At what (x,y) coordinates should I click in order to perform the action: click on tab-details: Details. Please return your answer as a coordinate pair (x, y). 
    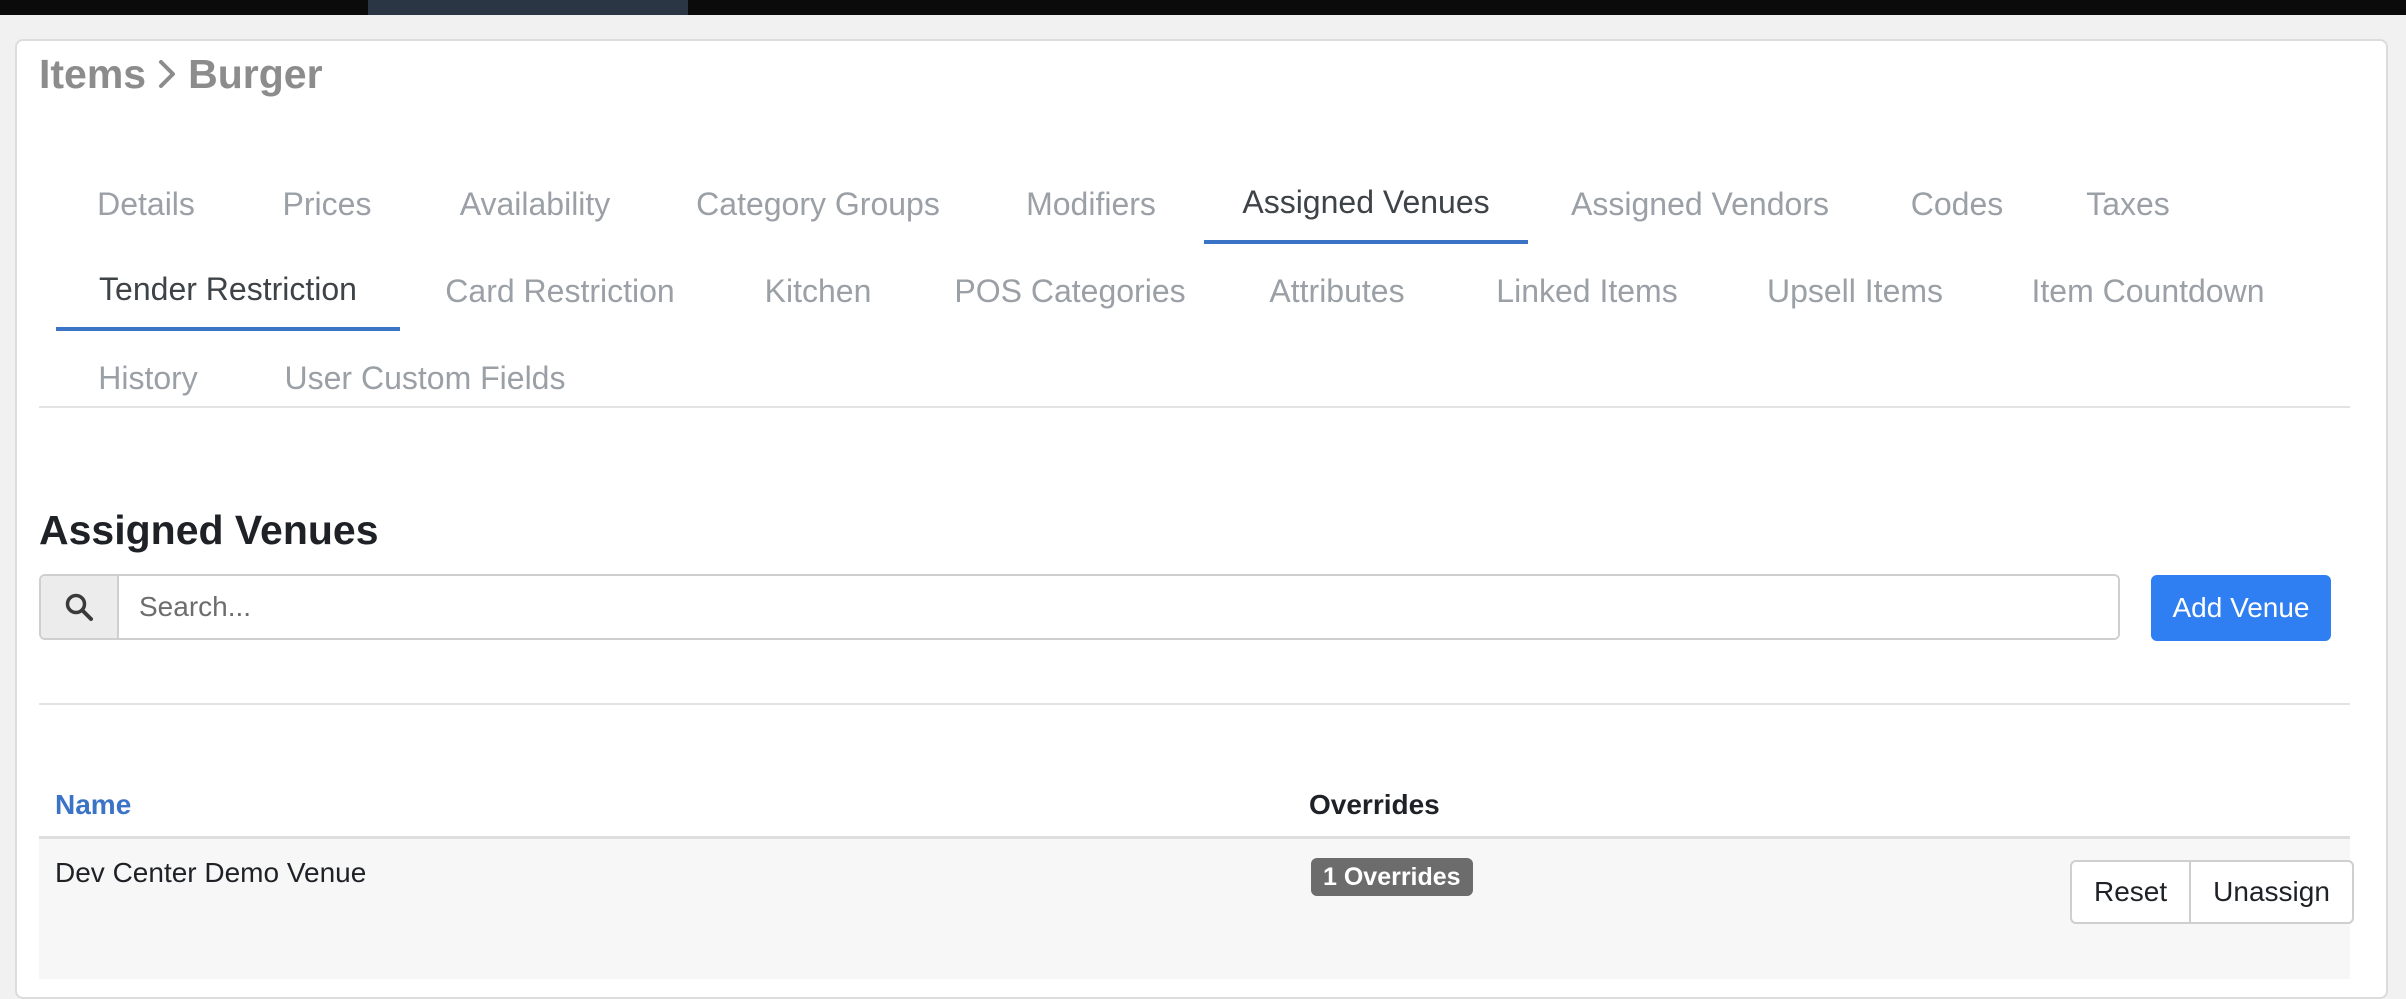
    Looking at the image, I should click on (146, 204).